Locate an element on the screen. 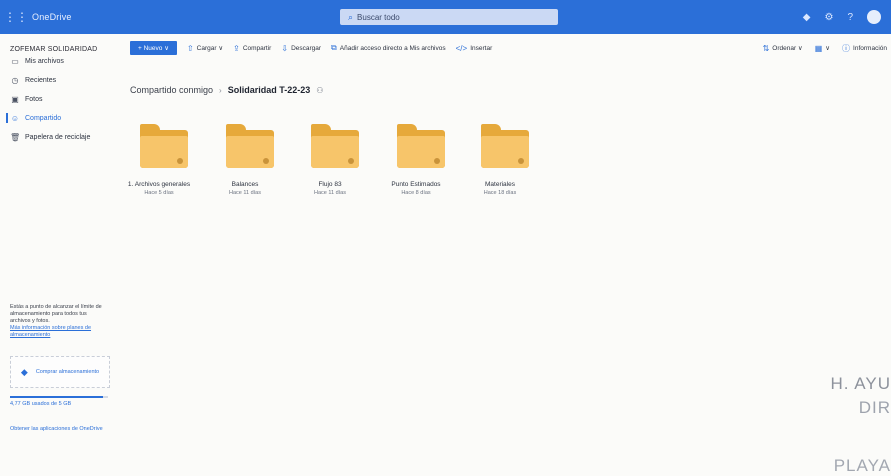 The height and width of the screenshot is (476, 891). new-button: + Nuevo ∨ is located at coordinates (153, 48).